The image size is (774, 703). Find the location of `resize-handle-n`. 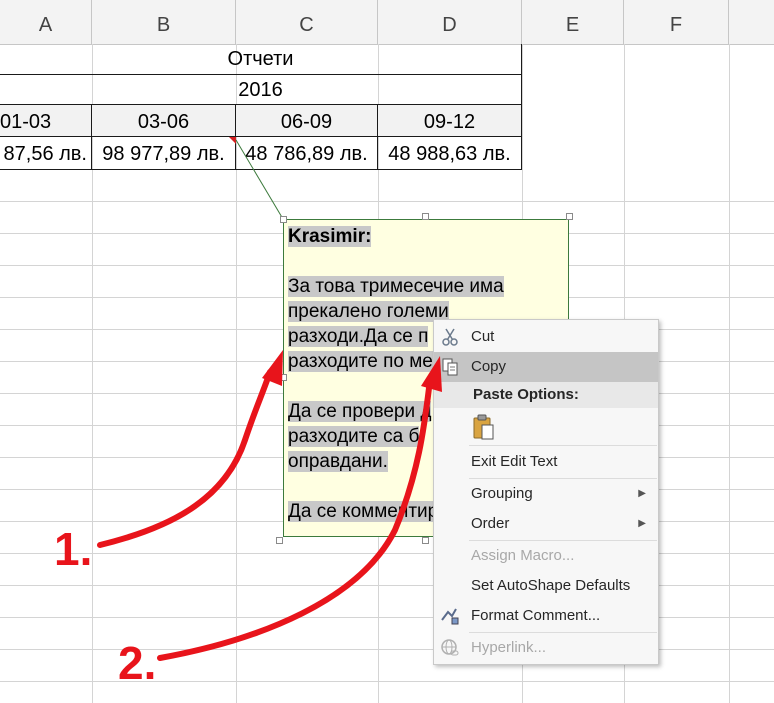

resize-handle-n is located at coordinates (425, 216).